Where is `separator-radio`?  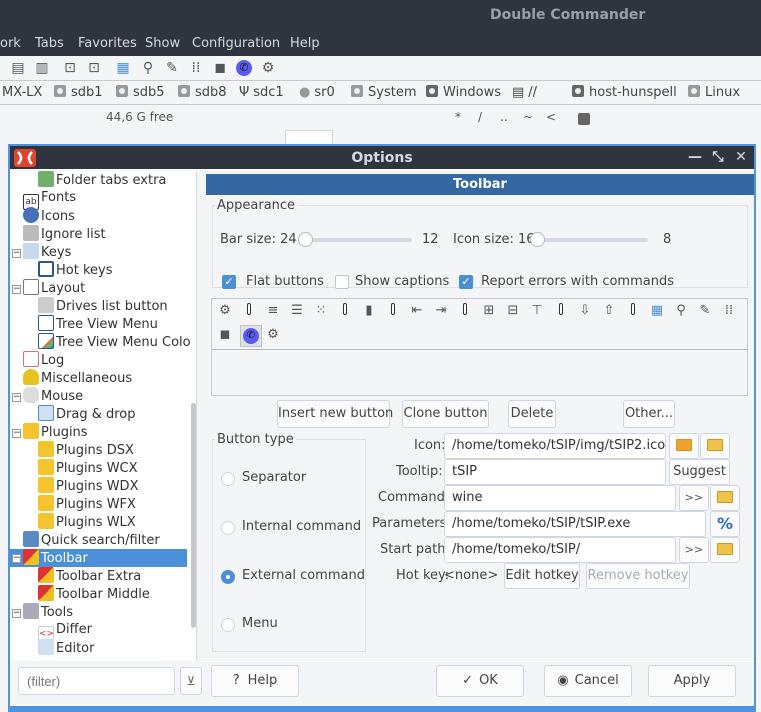 separator-radio is located at coordinates (228, 479).